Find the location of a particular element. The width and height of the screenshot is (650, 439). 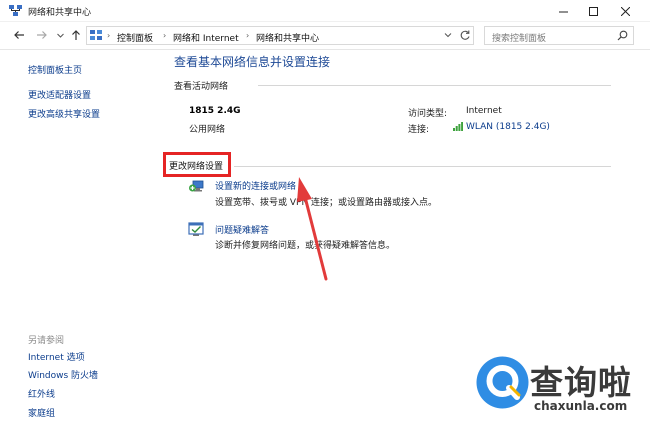

window-title: 网络和共享中心 is located at coordinates (60, 13).